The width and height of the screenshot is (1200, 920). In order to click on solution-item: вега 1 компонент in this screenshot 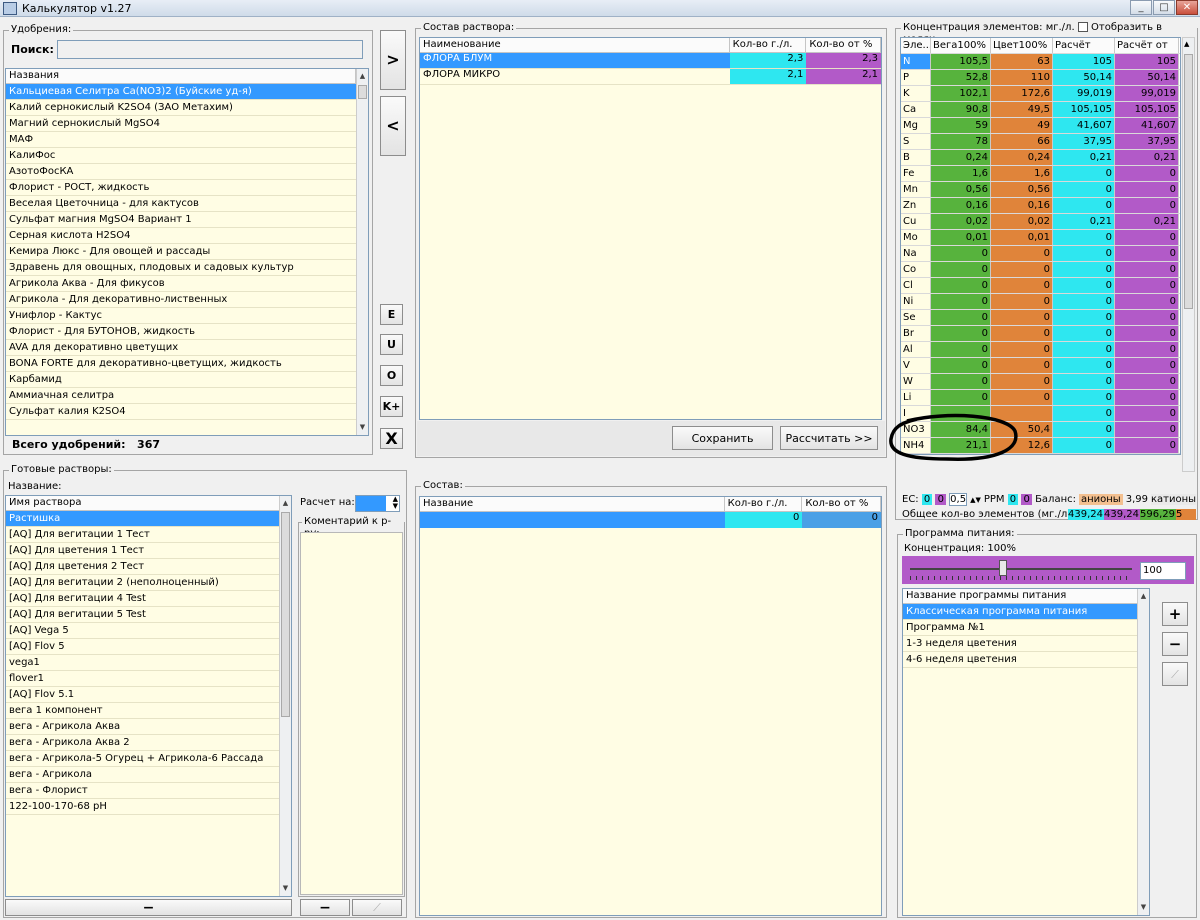, I will do `click(148, 711)`.